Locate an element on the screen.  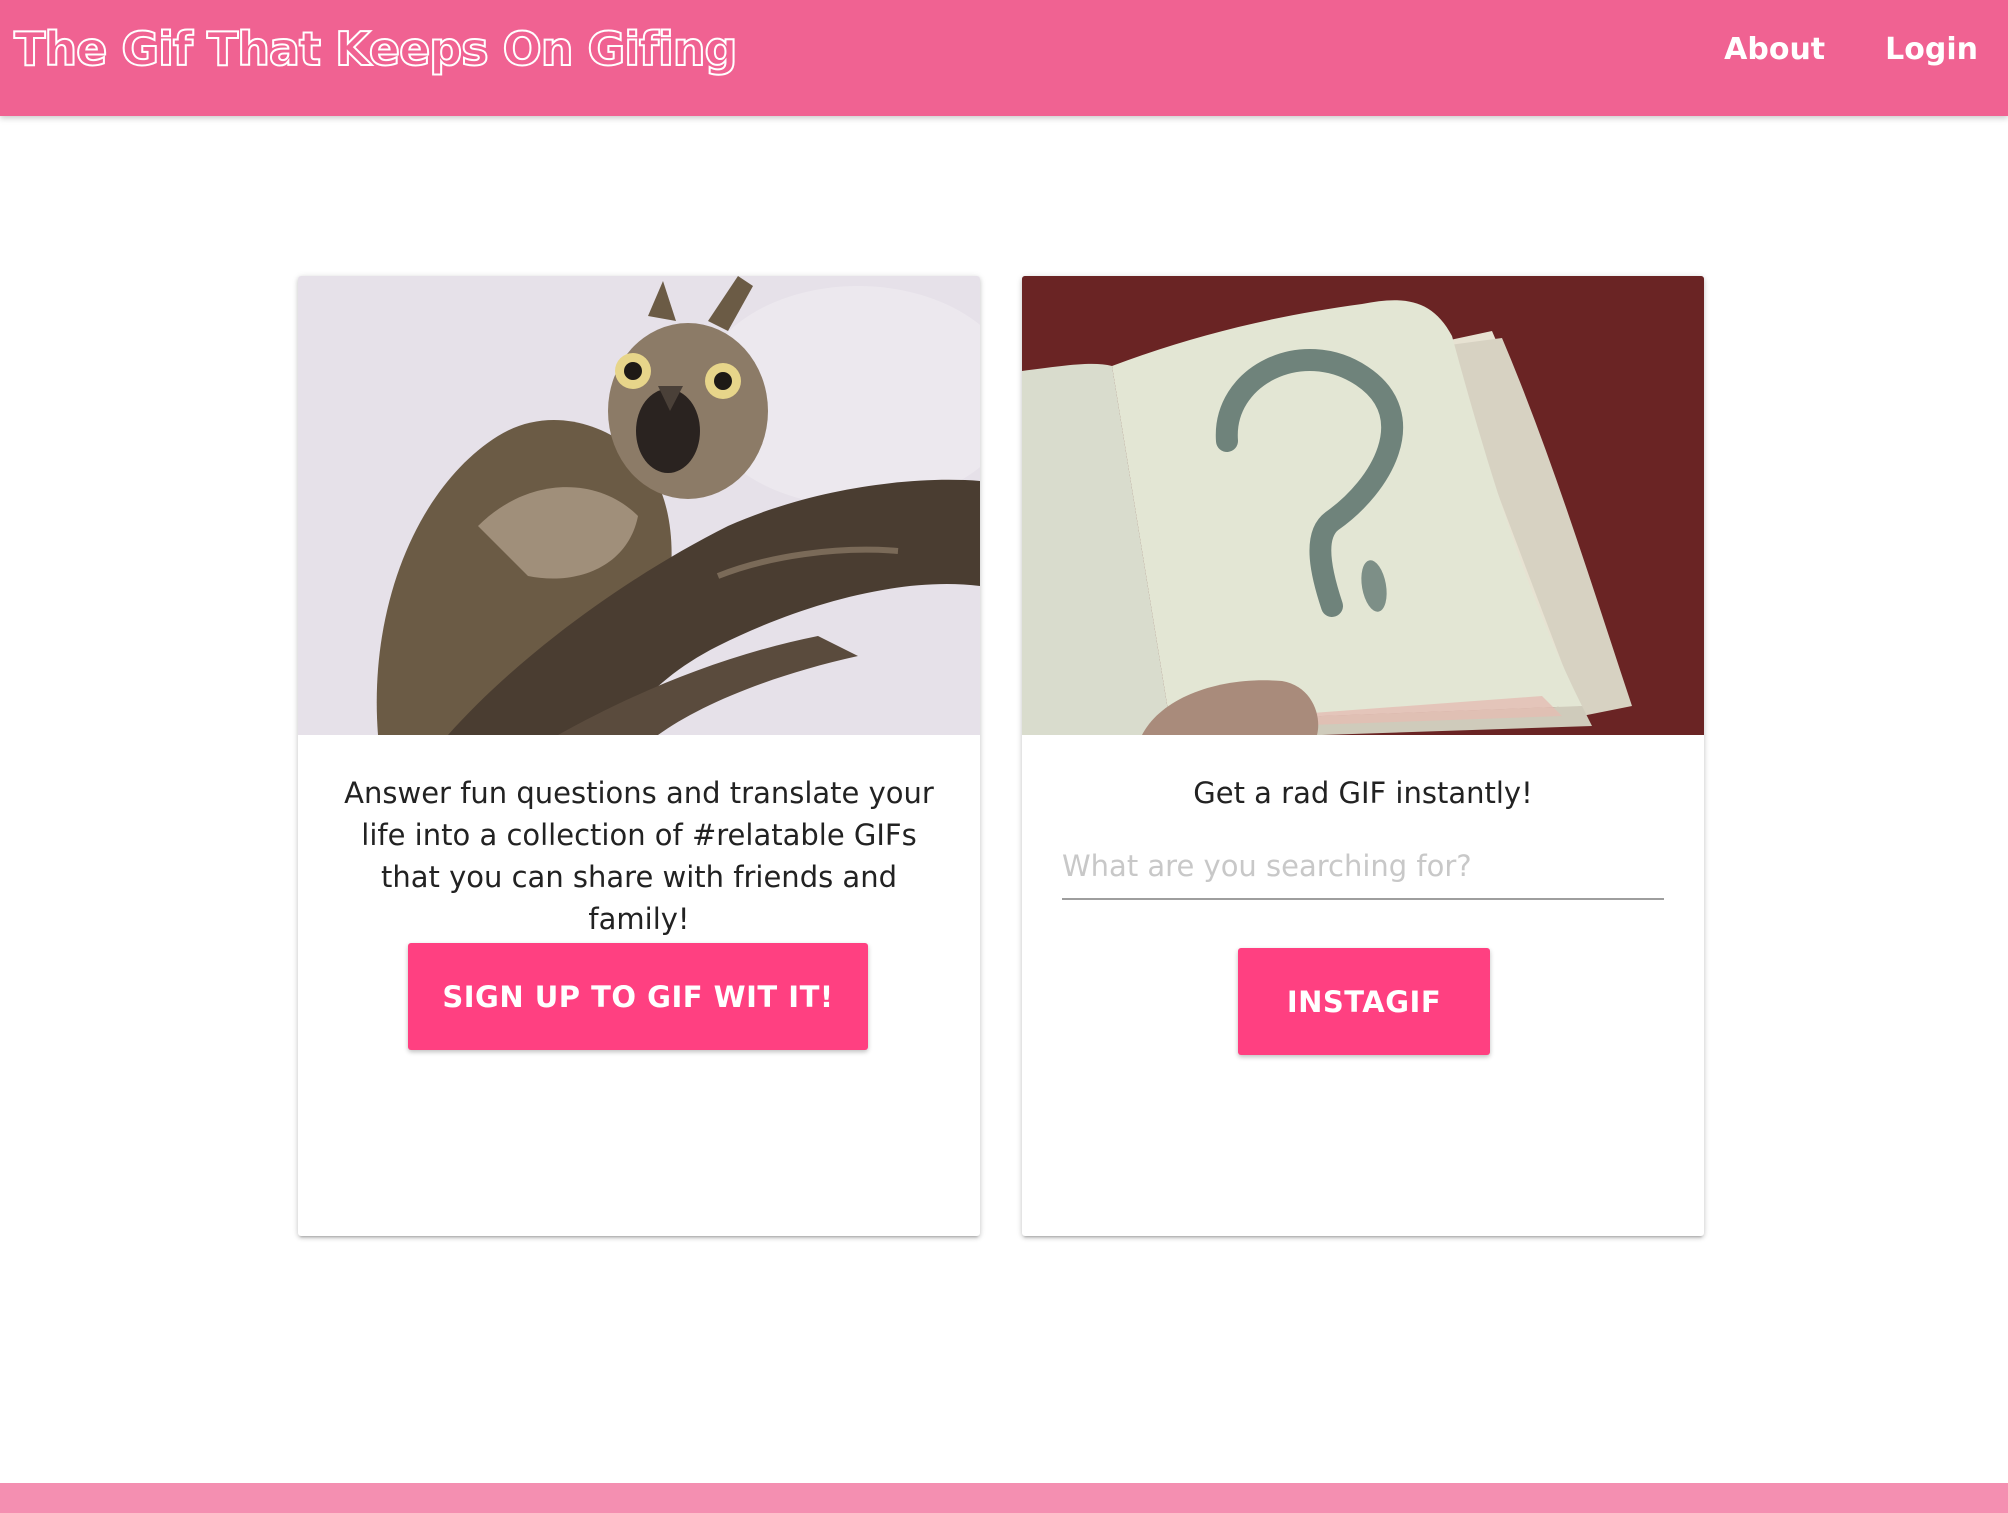
navbar: The Gif That Keeps On Gifing About Login is located at coordinates (1004, 58).